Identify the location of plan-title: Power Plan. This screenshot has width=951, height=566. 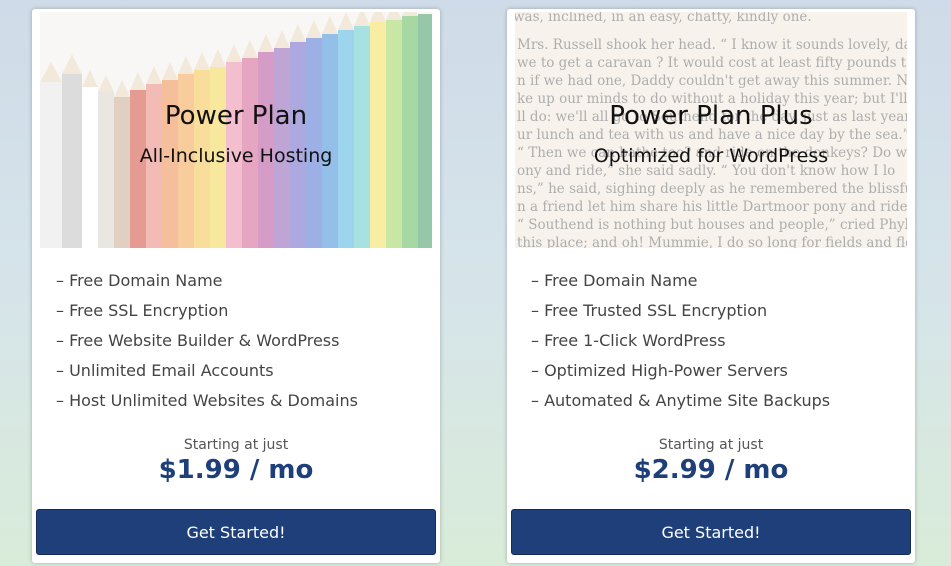
(236, 116).